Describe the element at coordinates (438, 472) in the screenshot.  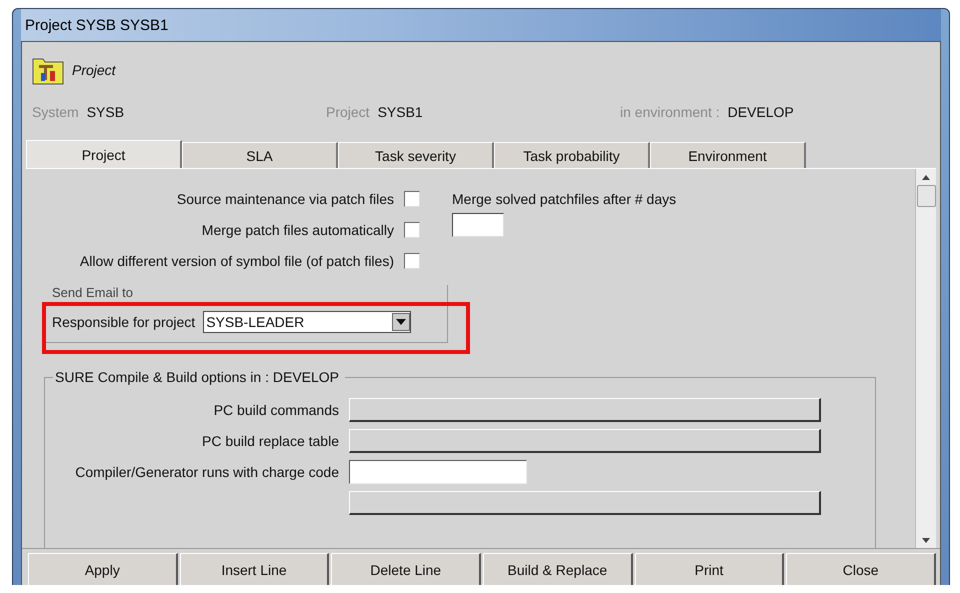
I see `charge-code-input` at that location.